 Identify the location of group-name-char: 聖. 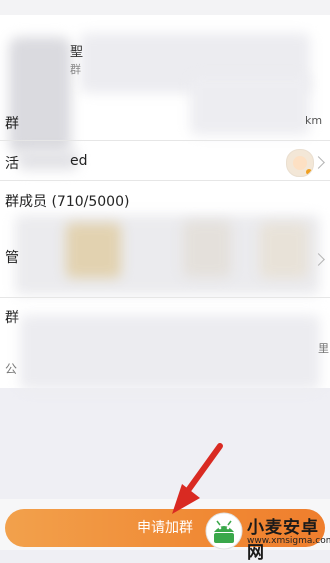
(77, 52).